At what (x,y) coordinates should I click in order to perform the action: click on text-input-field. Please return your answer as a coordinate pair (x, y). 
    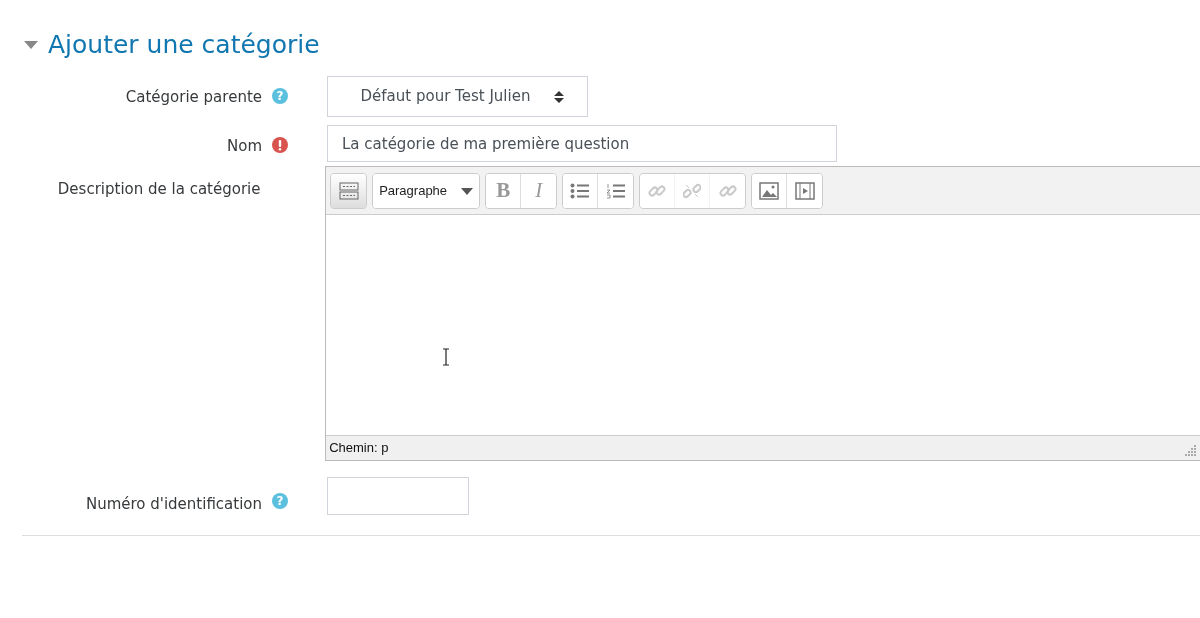
    Looking at the image, I should click on (398, 495).